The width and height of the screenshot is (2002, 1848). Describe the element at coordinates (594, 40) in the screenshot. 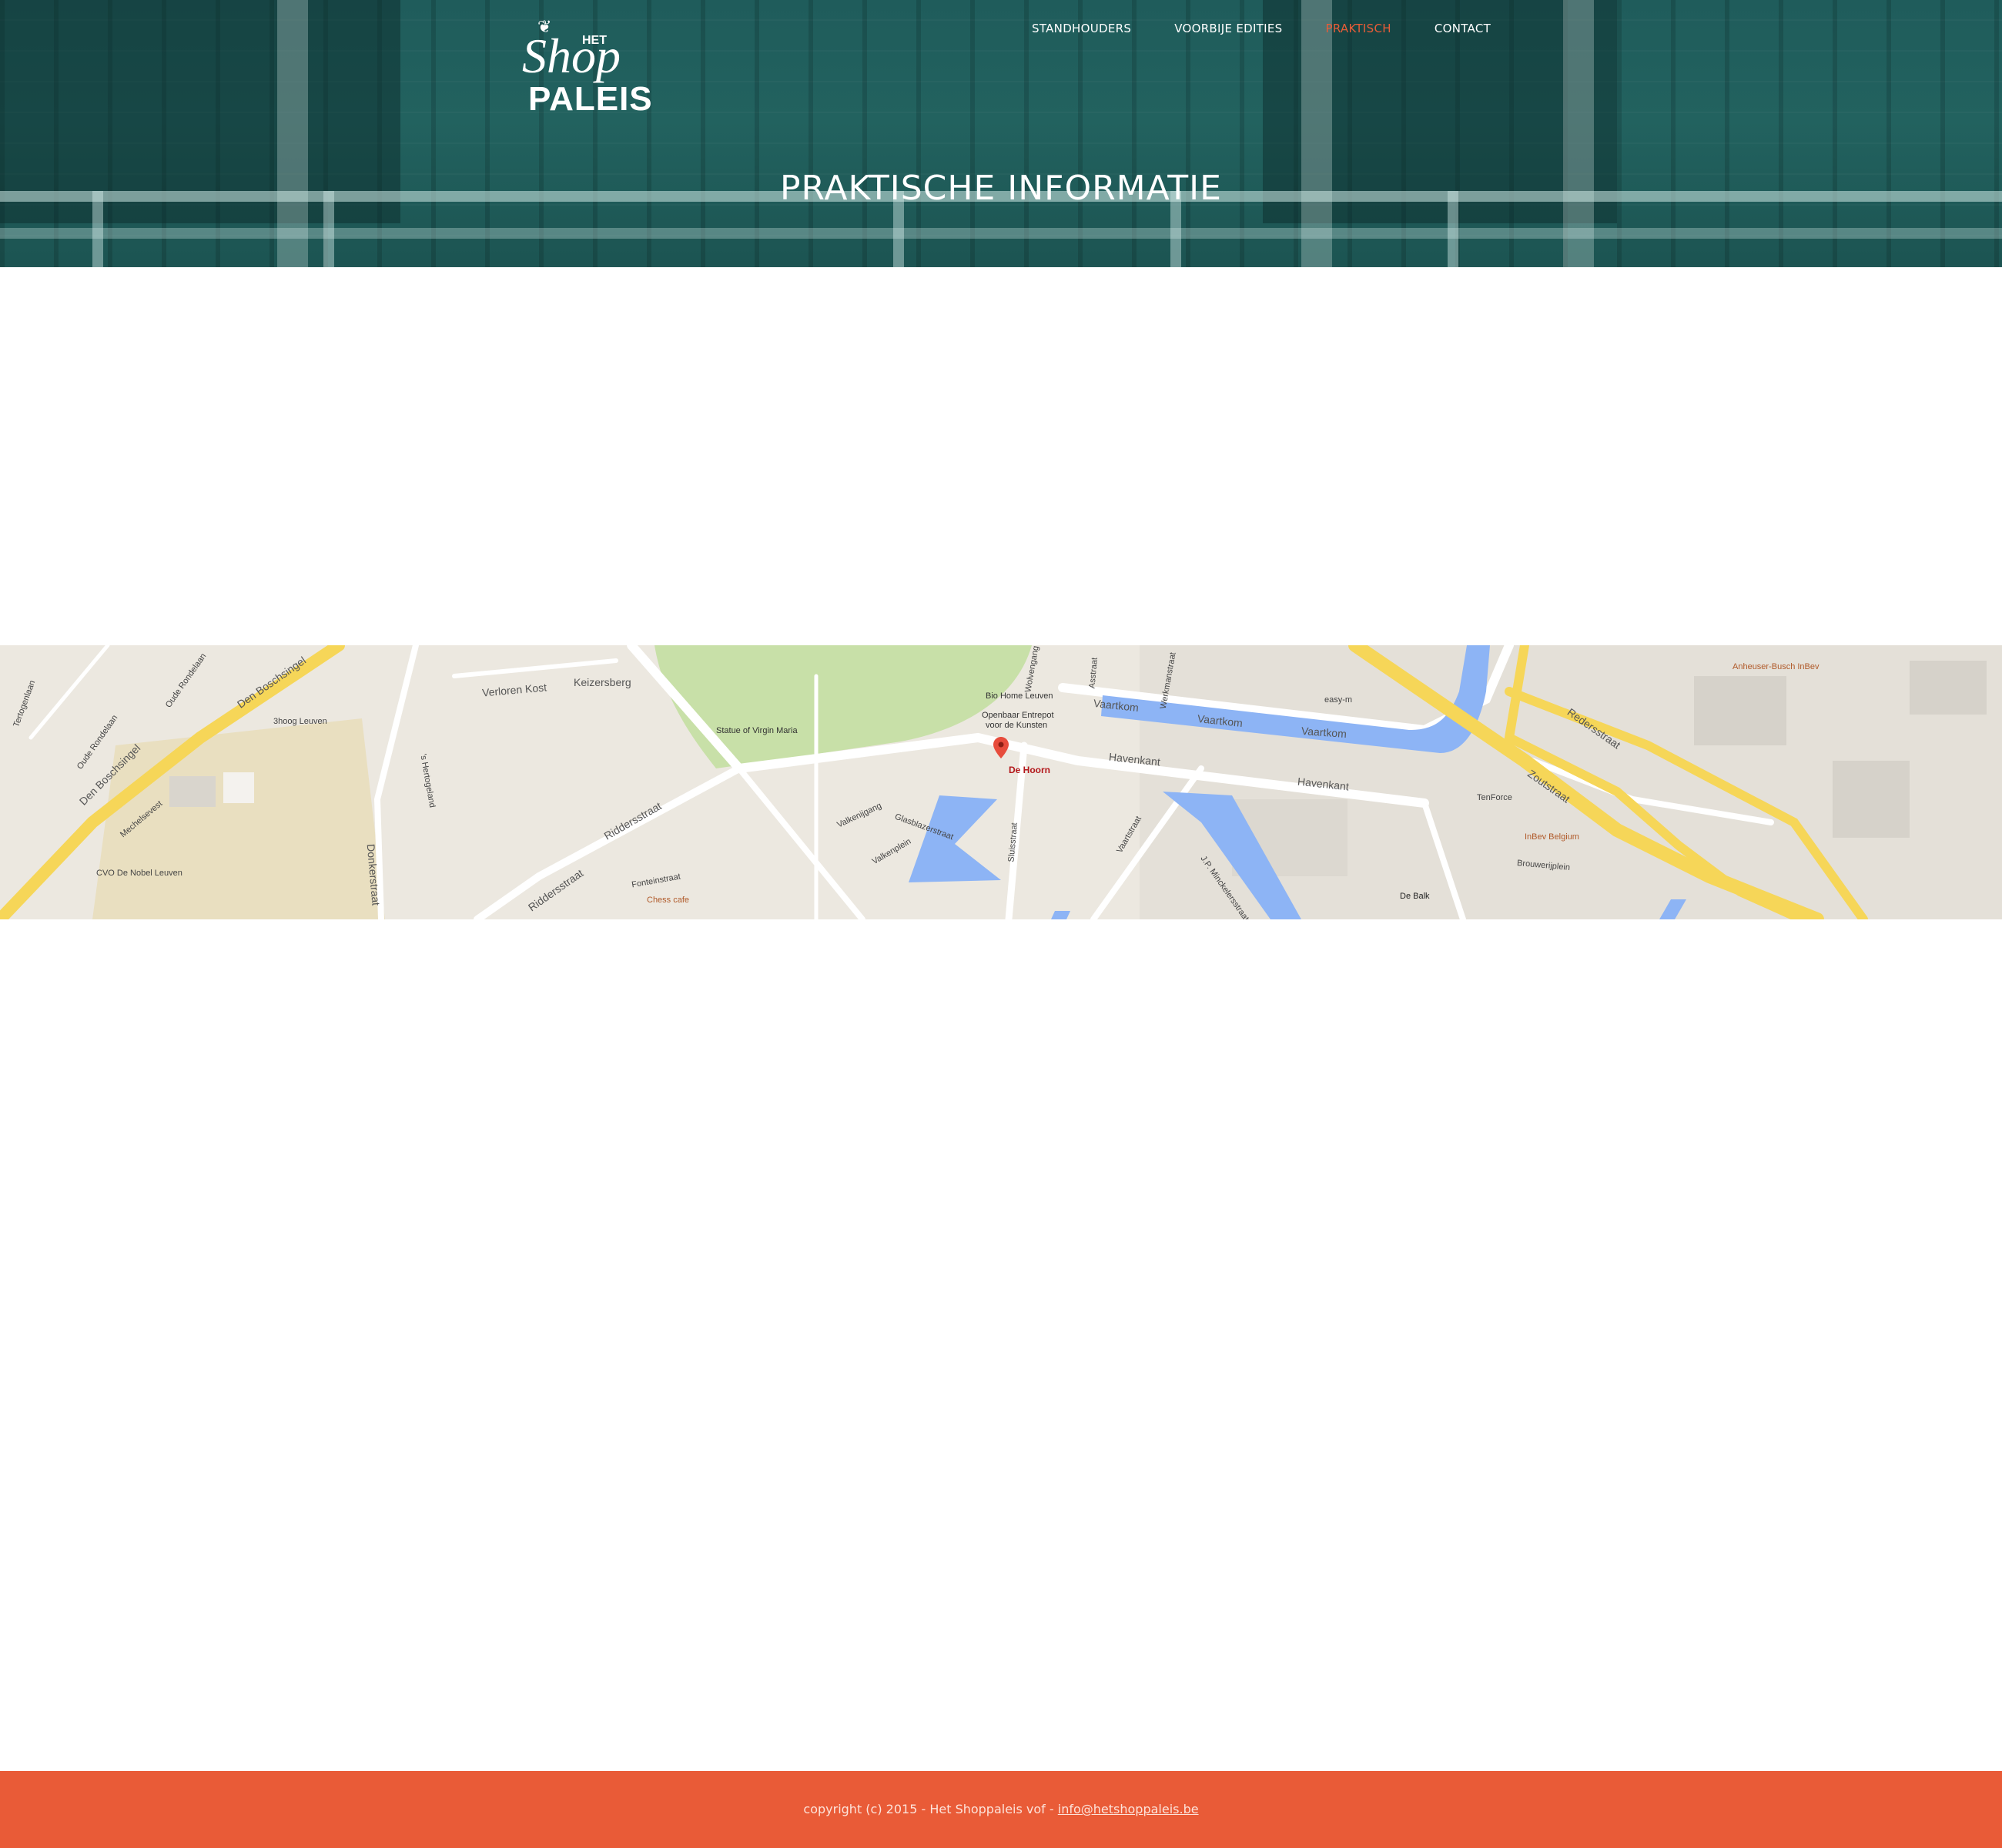

I see `logo-het-text: HET` at that location.